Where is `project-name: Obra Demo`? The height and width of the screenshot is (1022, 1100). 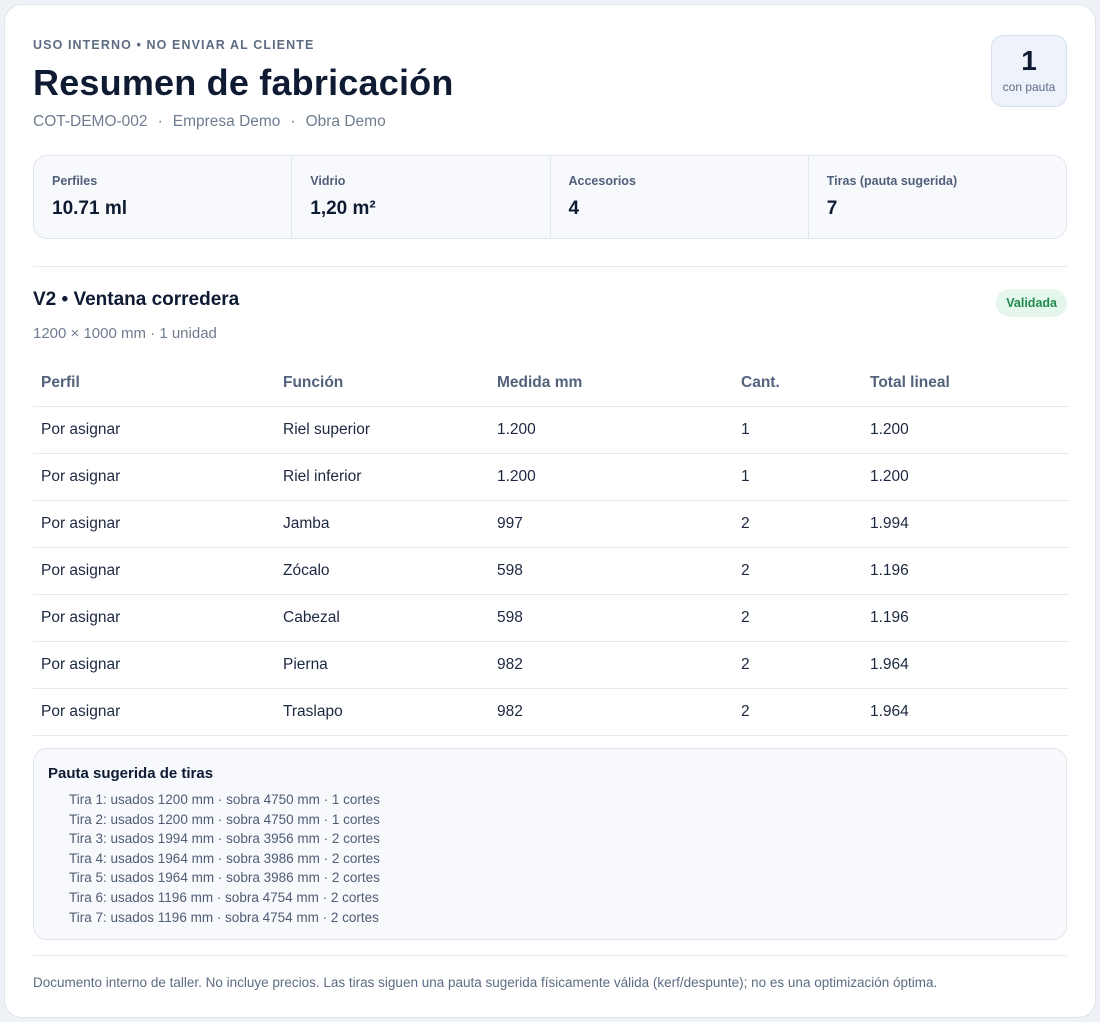
project-name: Obra Demo is located at coordinates (345, 121).